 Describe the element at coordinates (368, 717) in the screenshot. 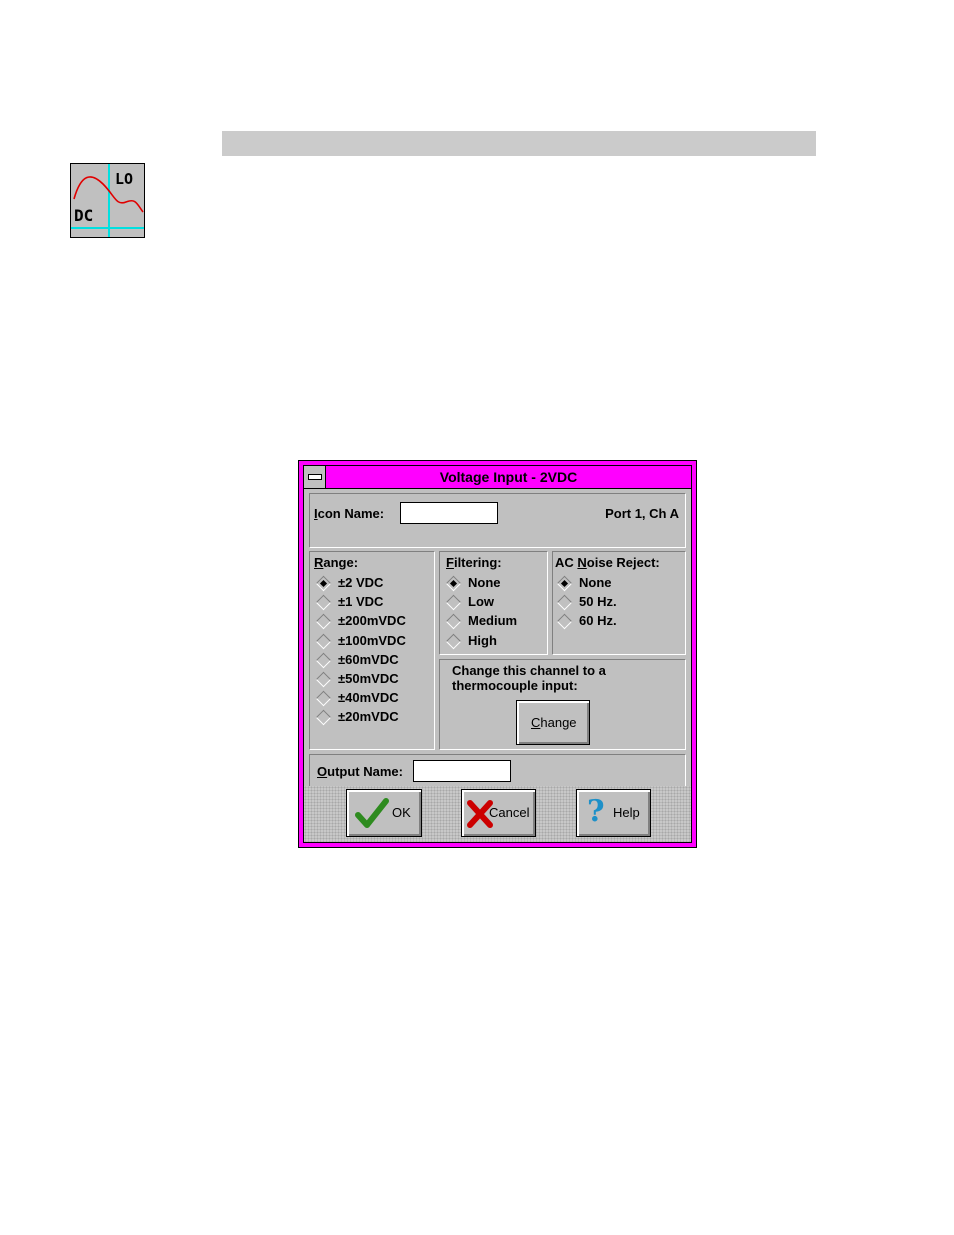

I see `range-option-label: ±20mVDC` at that location.